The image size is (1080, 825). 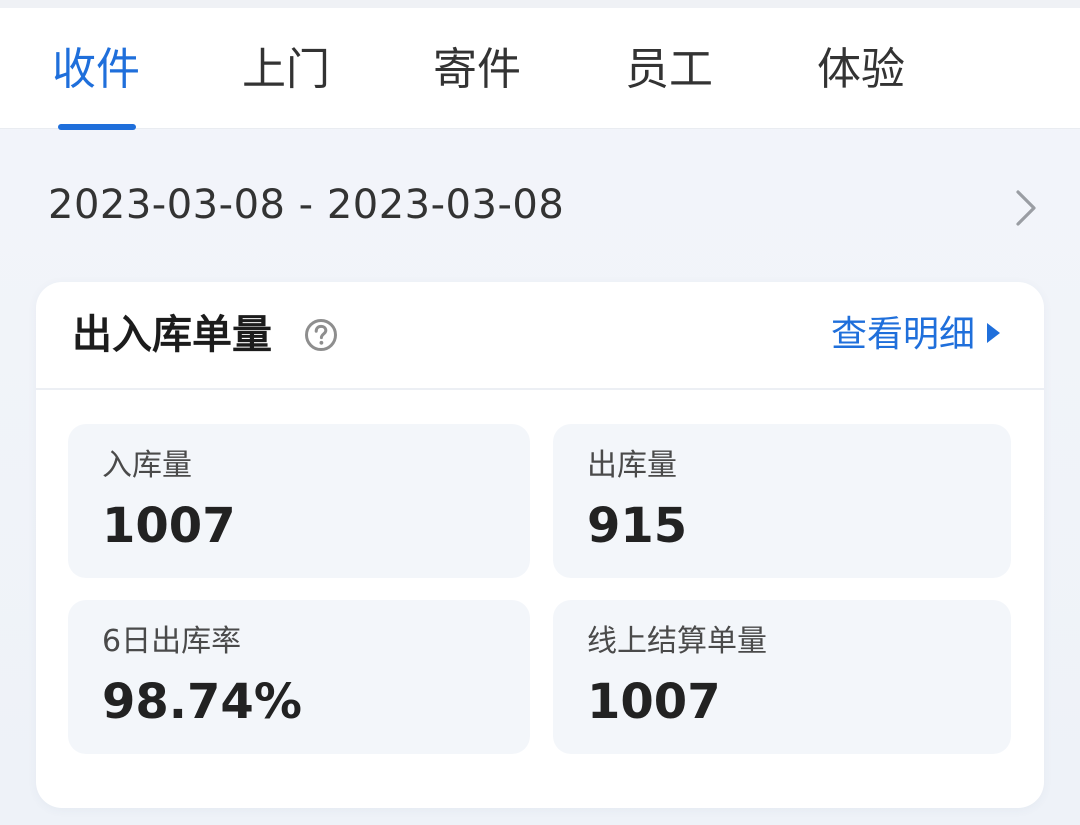 I want to click on tab-shangmen: 上门, so click(x=286, y=73).